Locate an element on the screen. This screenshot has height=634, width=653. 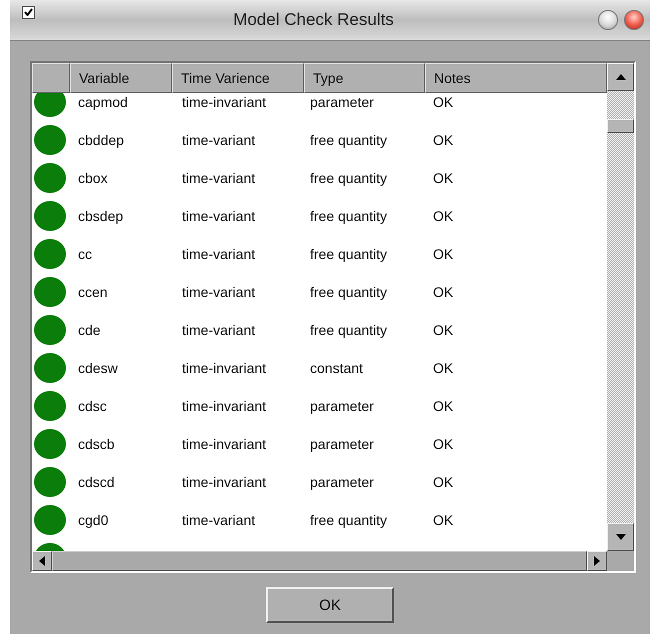
scroll-up-button is located at coordinates (620, 77).